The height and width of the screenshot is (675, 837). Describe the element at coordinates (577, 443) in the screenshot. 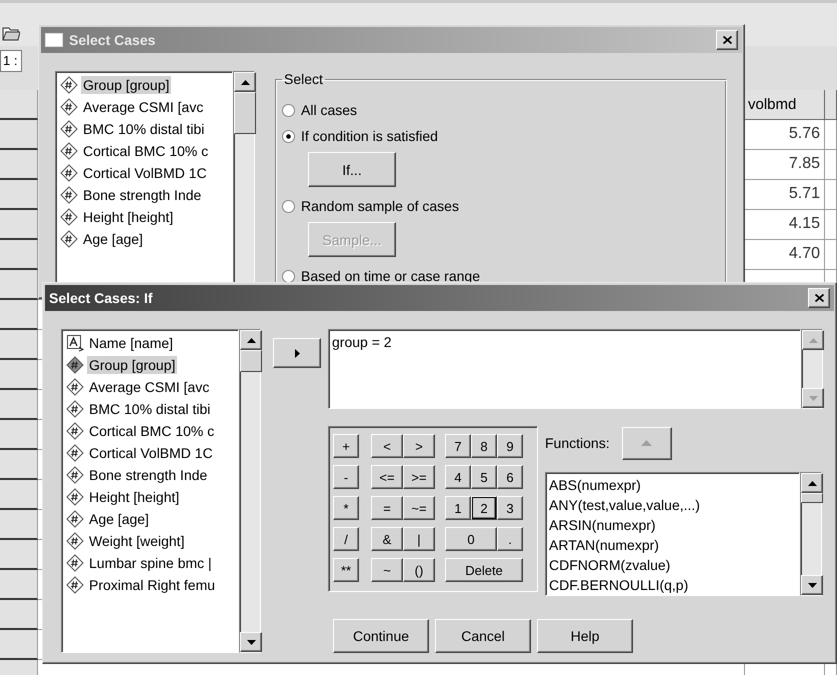

I see `functions-label: Functions:` at that location.